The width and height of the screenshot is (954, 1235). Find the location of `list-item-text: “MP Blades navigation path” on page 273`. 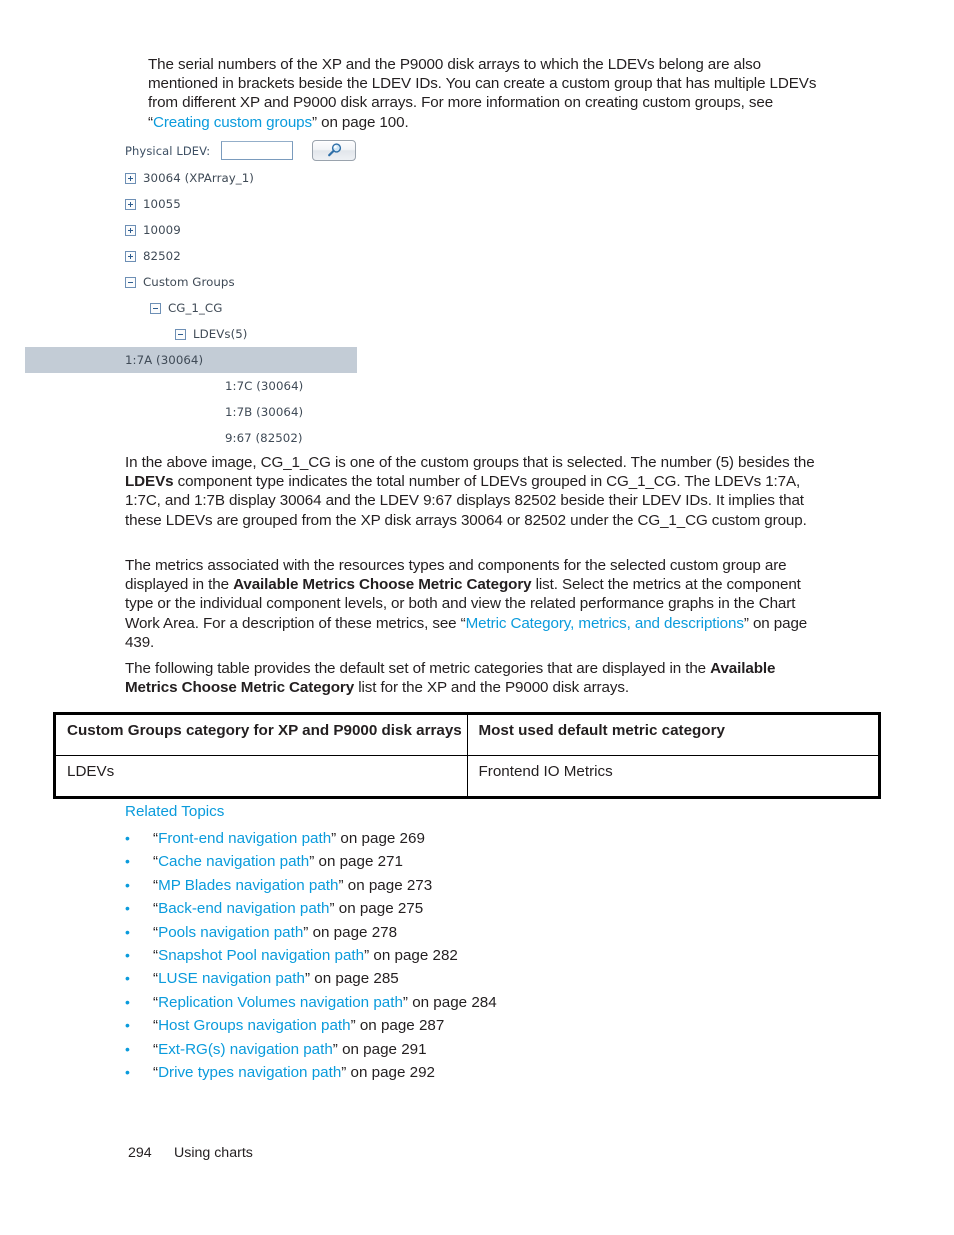

list-item-text: “MP Blades navigation path” on page 273 is located at coordinates (293, 885).